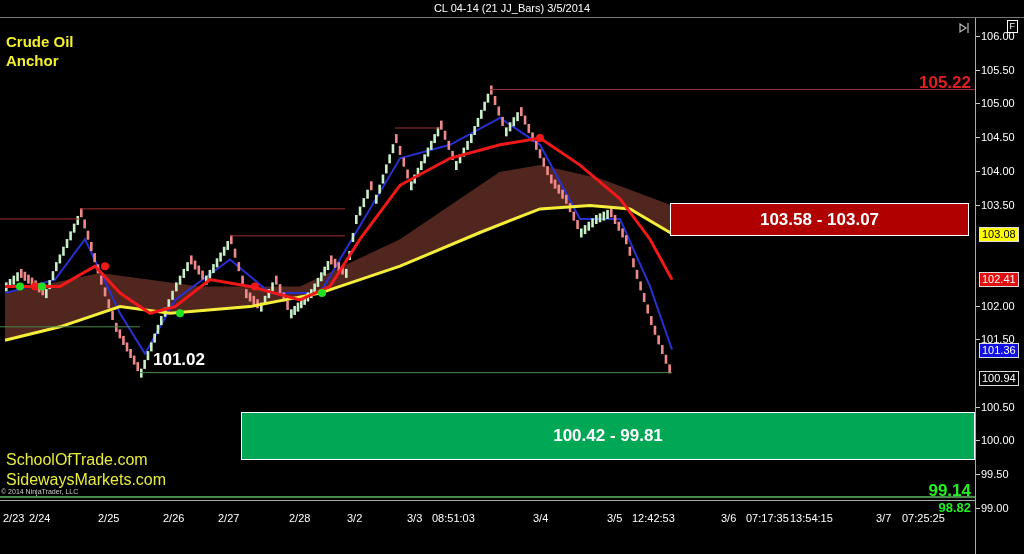 The height and width of the screenshot is (554, 1024). Describe the element at coordinates (998, 36) in the screenshot. I see `y-axis-label: 106.00` at that location.